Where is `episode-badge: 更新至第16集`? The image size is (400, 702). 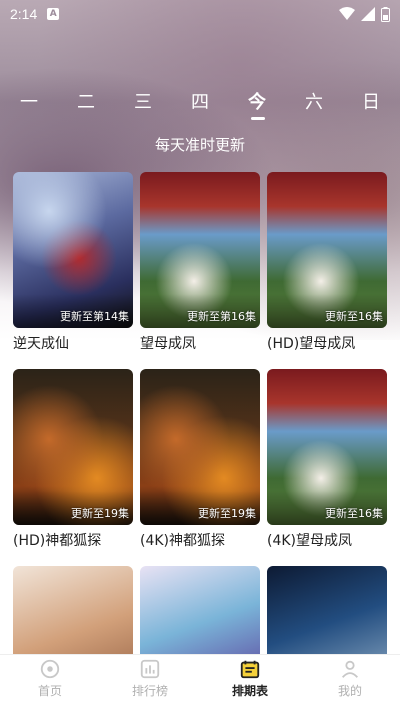 episode-badge: 更新至第16集 is located at coordinates (221, 316).